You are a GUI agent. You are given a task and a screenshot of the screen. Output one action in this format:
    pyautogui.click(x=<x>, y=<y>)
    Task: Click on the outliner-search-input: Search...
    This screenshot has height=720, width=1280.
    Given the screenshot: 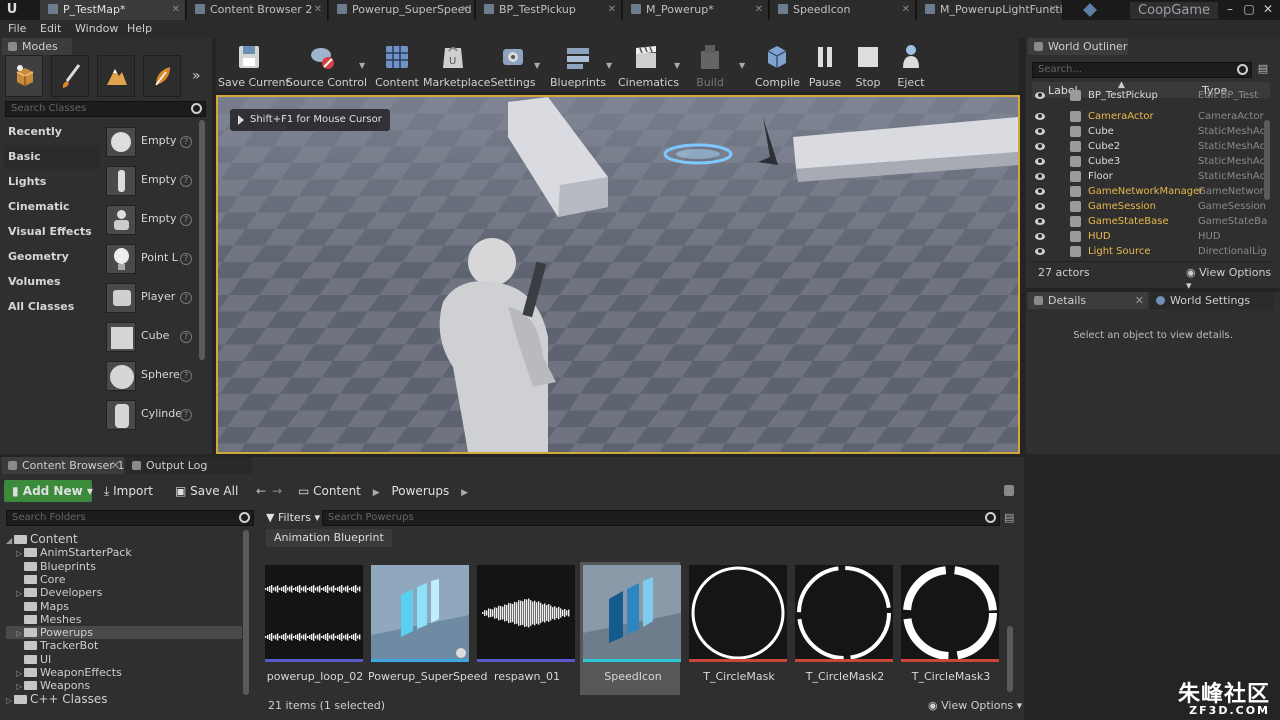 What is the action you would take?
    pyautogui.click(x=1142, y=70)
    